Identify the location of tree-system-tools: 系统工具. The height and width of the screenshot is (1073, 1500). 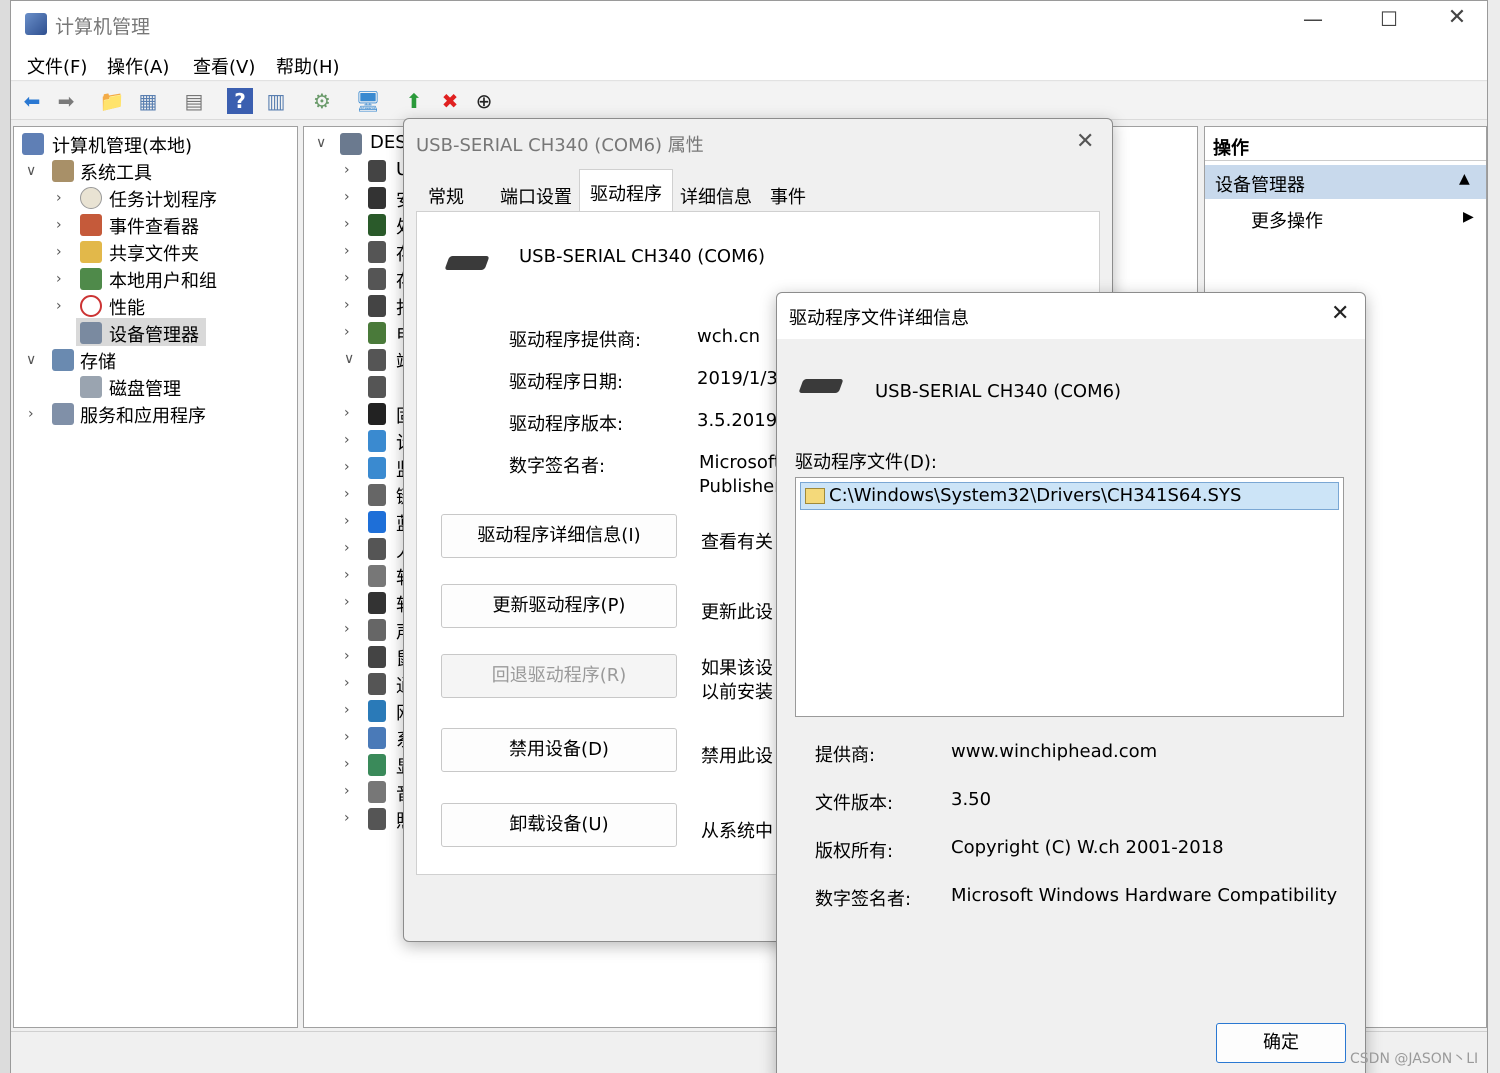
(116, 172).